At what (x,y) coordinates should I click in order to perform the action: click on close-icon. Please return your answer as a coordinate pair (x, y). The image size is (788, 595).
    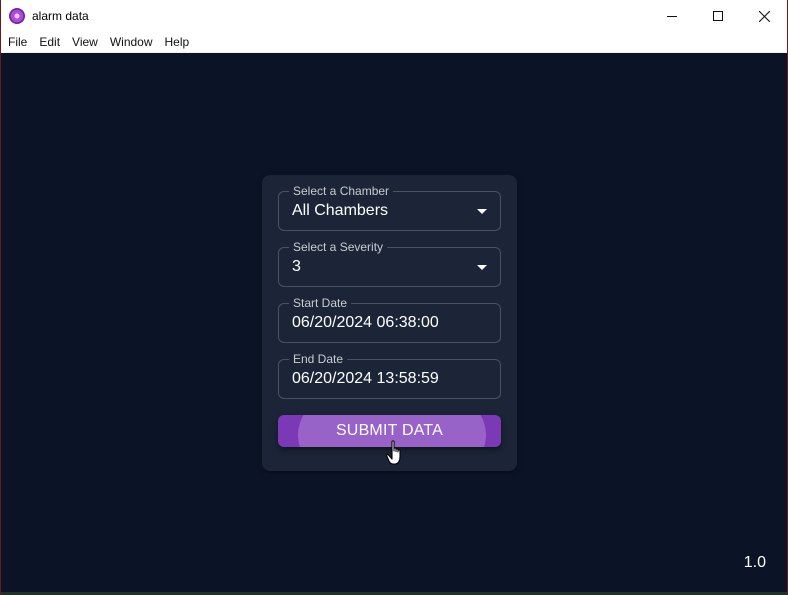
    Looking at the image, I should click on (764, 16).